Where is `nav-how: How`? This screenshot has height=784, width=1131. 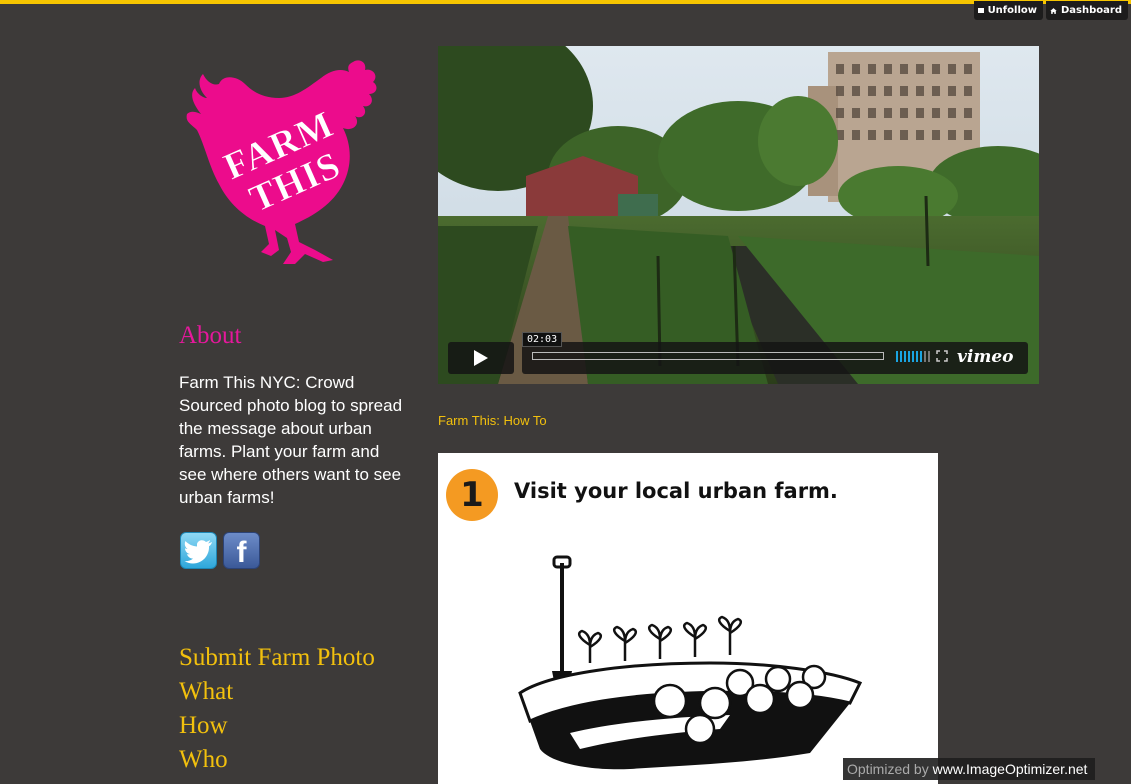 nav-how: How is located at coordinates (277, 726).